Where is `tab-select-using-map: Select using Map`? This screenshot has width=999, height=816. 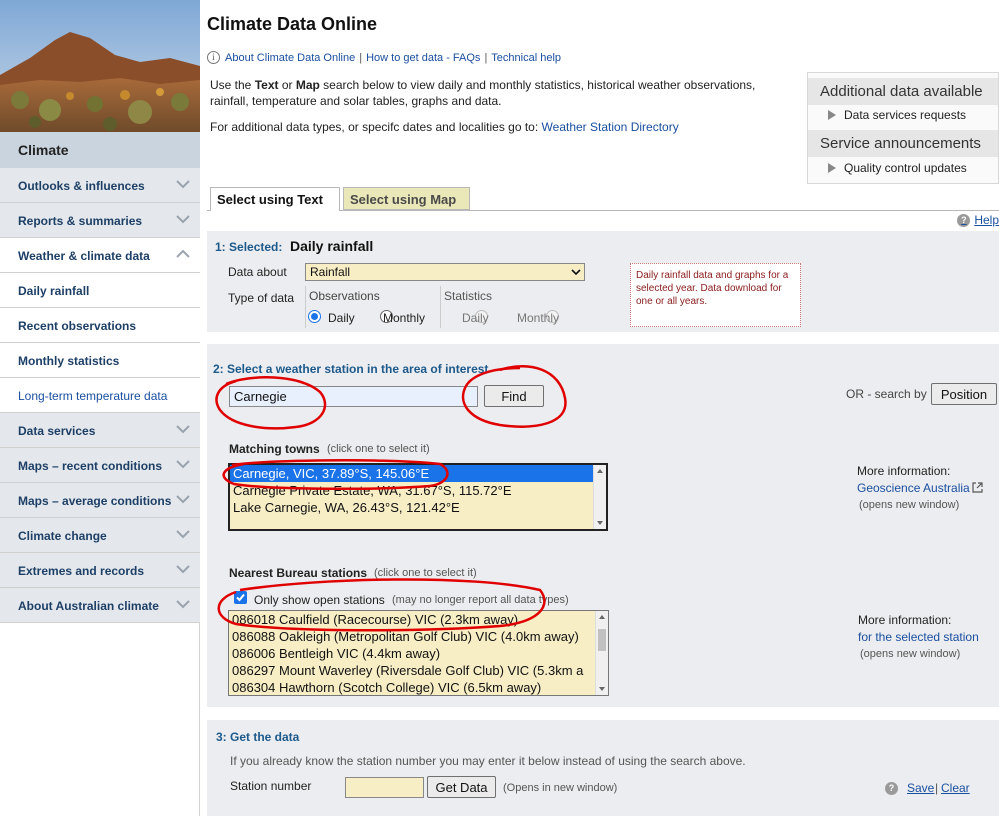 tab-select-using-map: Select using Map is located at coordinates (406, 198).